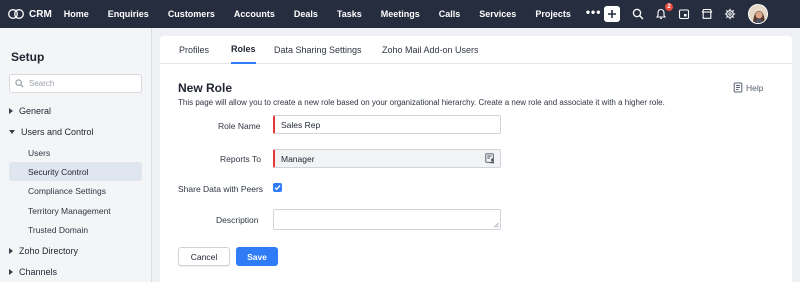 The height and width of the screenshot is (282, 800). I want to click on sidebar-section-channels: Channels, so click(33, 272).